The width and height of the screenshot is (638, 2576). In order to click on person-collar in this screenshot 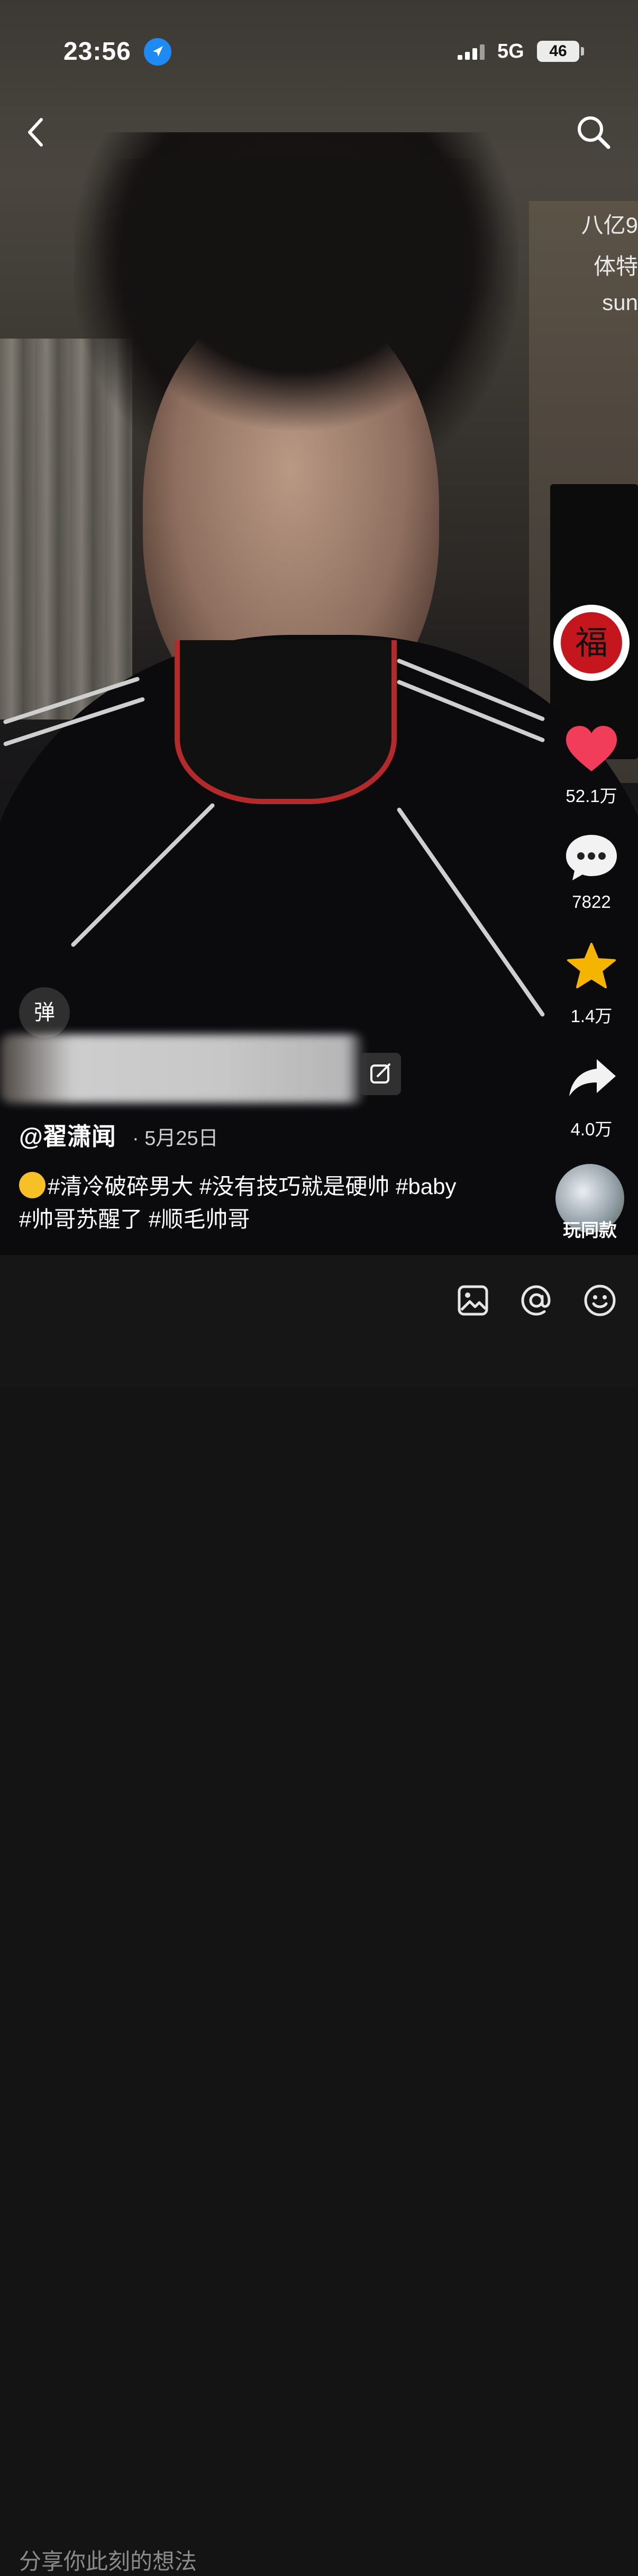, I will do `click(286, 722)`.